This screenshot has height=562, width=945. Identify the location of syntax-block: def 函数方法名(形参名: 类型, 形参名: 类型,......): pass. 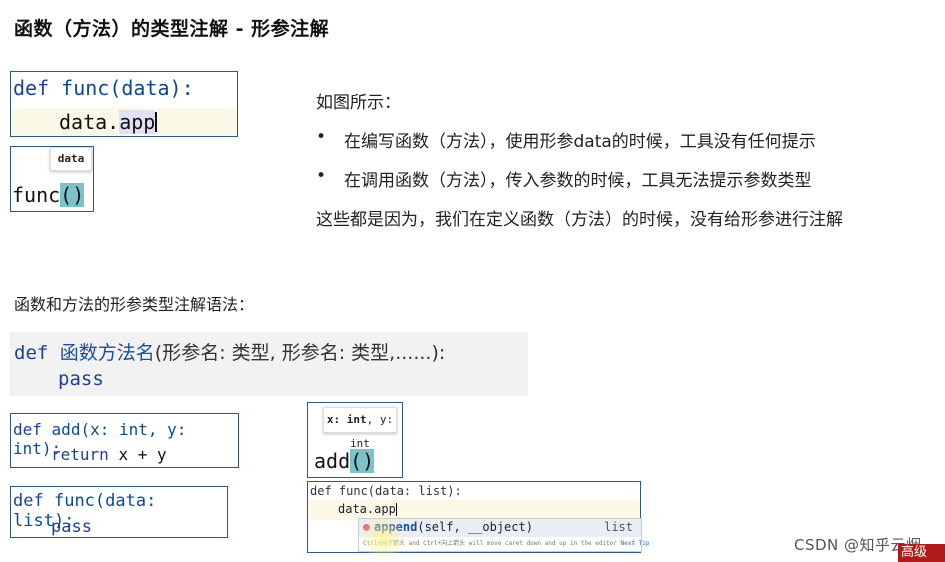
(269, 364).